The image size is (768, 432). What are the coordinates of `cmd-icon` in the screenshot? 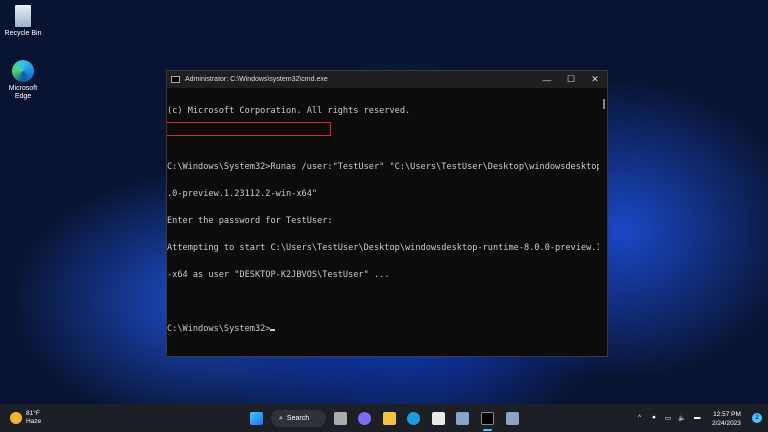 It's located at (175, 79).